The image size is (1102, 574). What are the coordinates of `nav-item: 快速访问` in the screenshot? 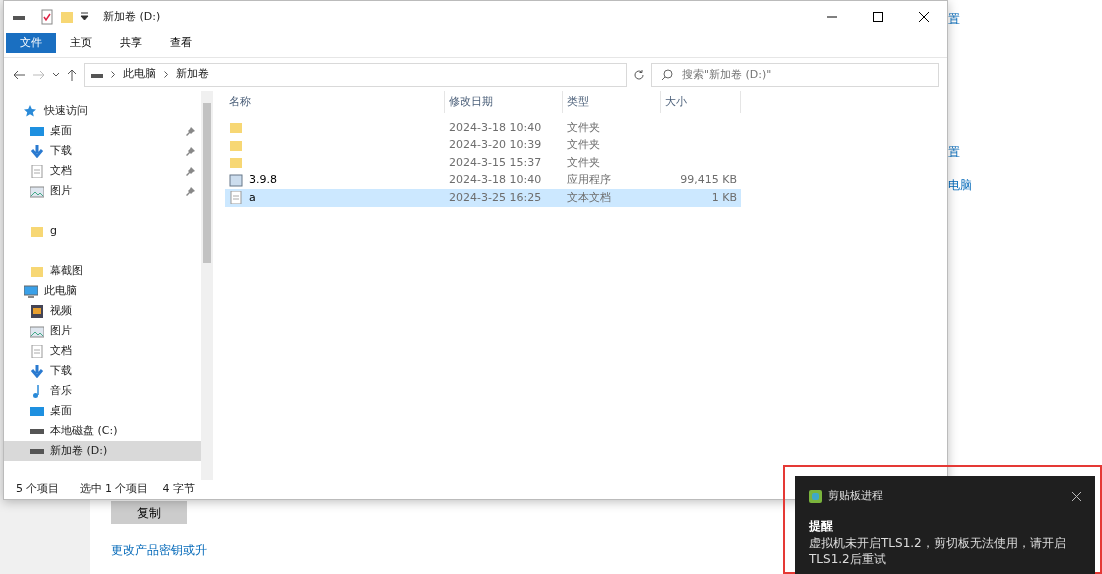 It's located at (102, 111).